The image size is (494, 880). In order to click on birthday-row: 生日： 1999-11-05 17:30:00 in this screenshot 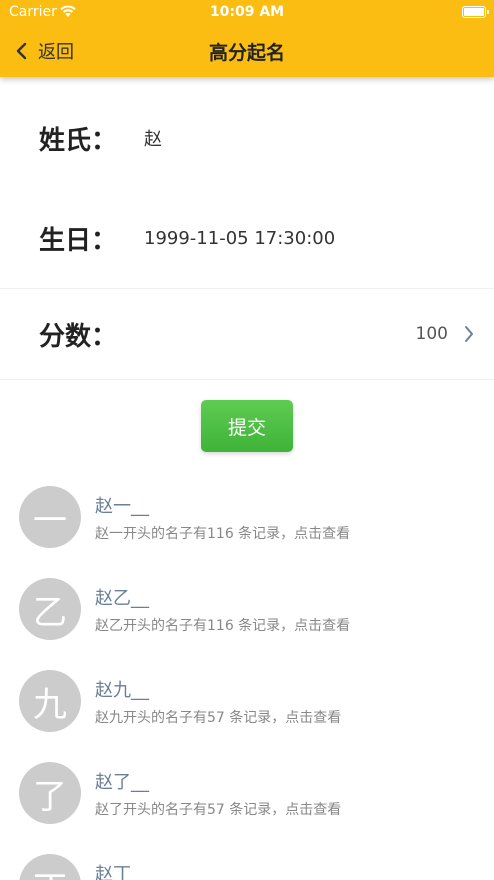, I will do `click(247, 238)`.